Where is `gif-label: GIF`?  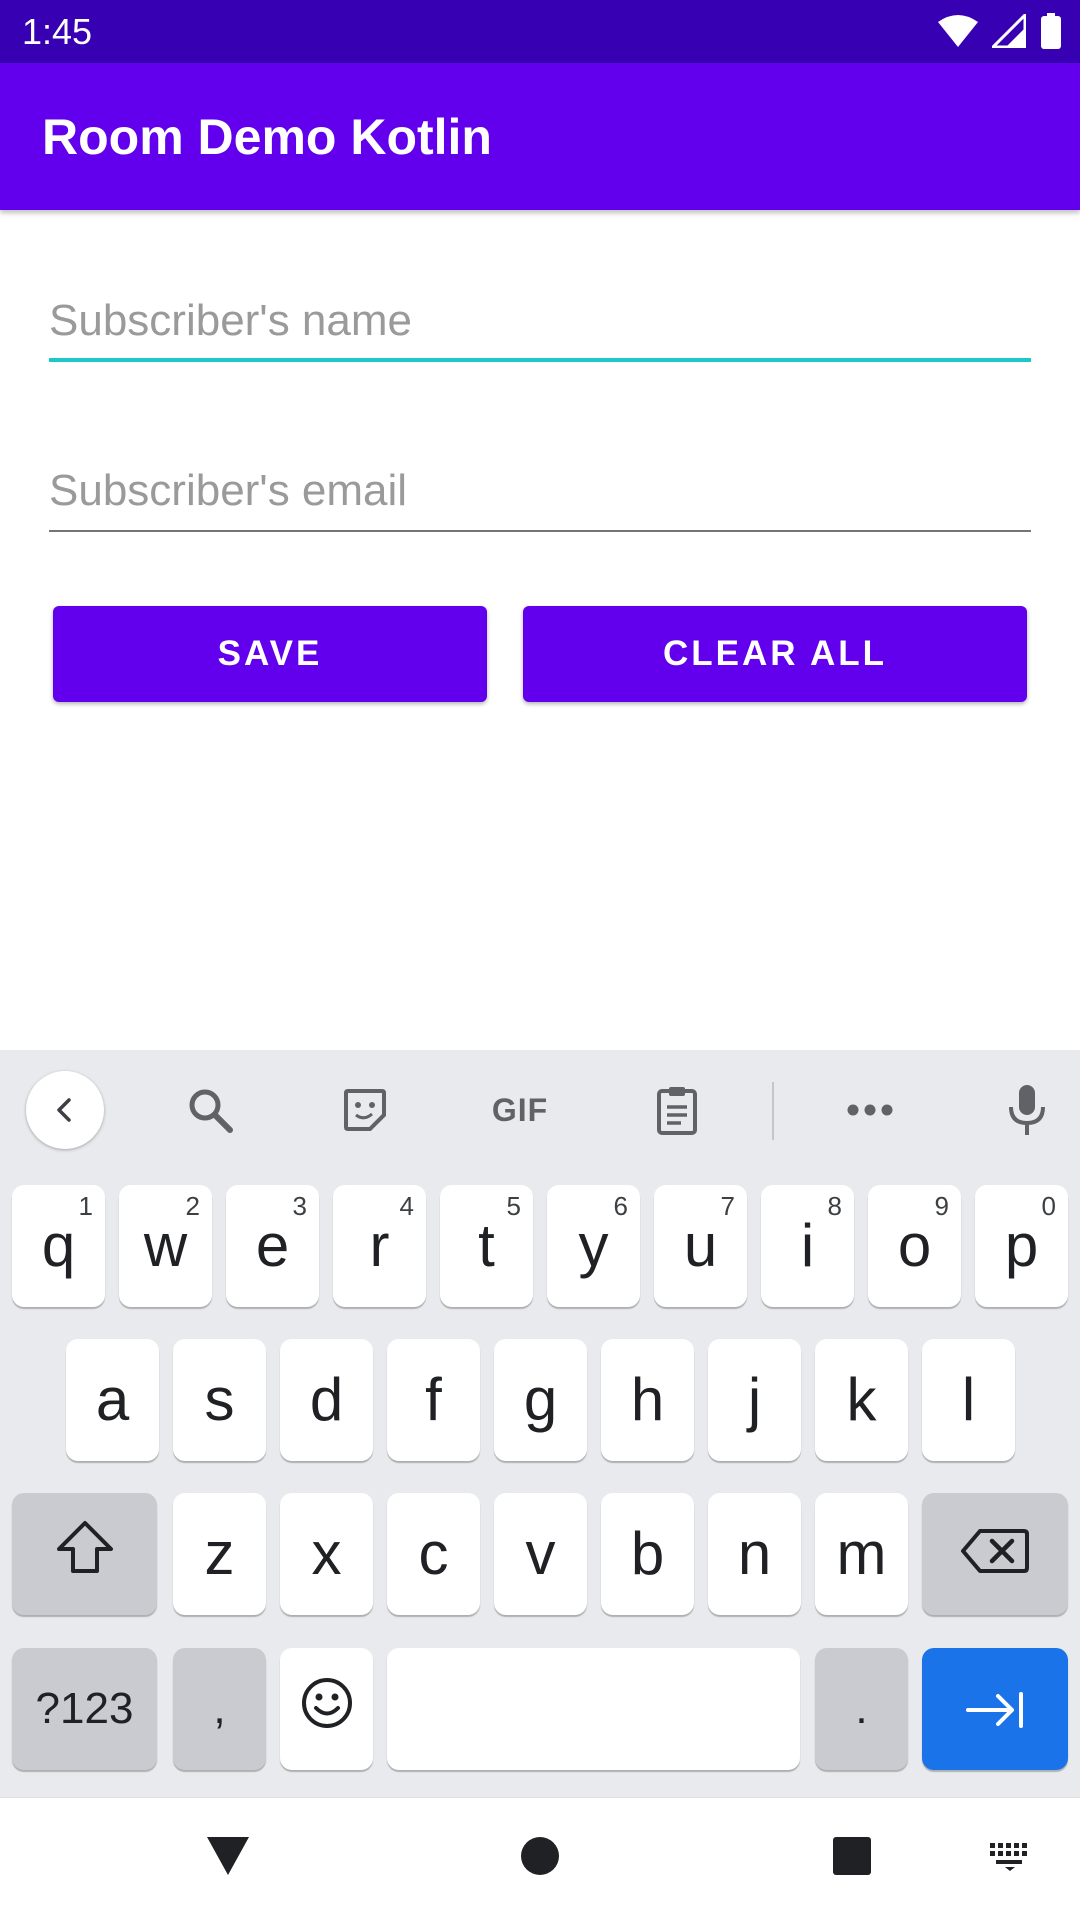
gif-label: GIF is located at coordinates (520, 1109).